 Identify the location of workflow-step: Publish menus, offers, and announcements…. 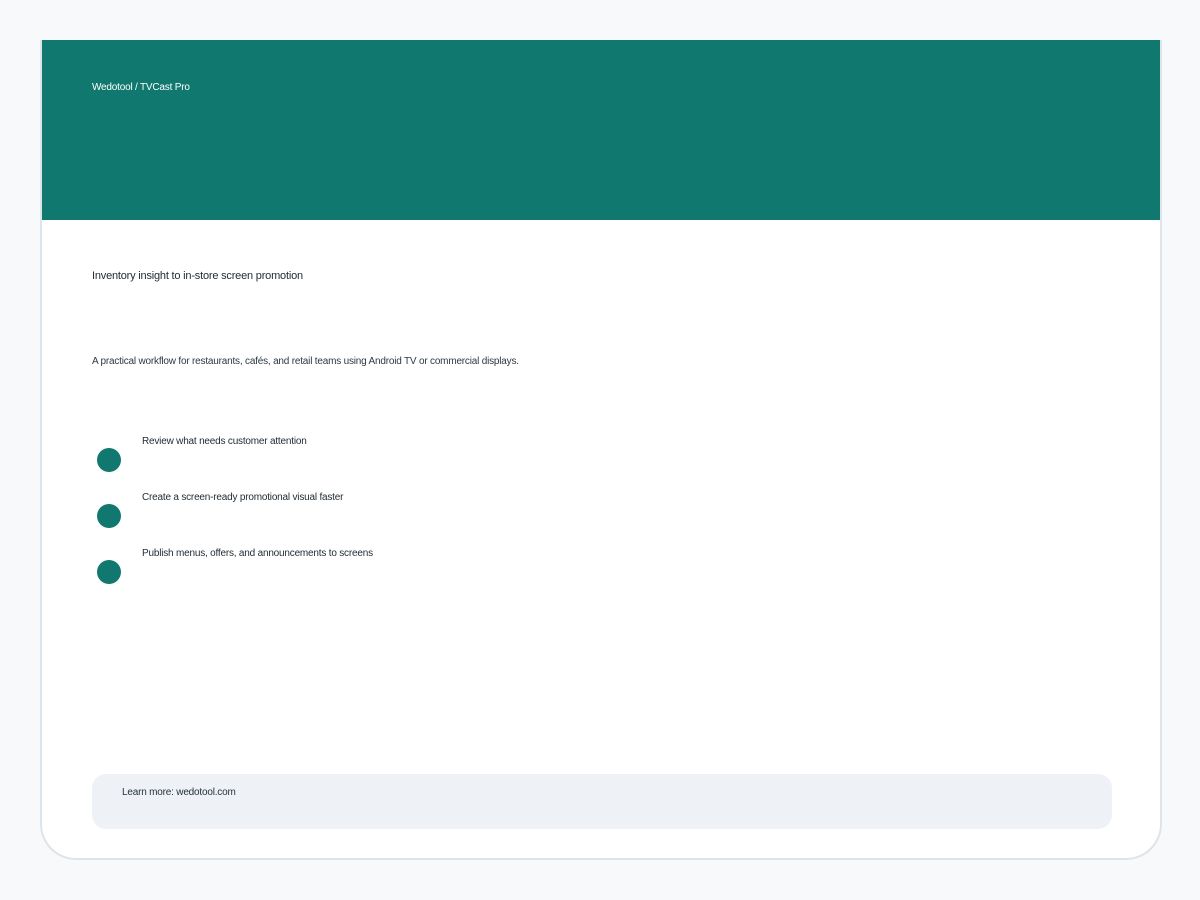
(442, 572).